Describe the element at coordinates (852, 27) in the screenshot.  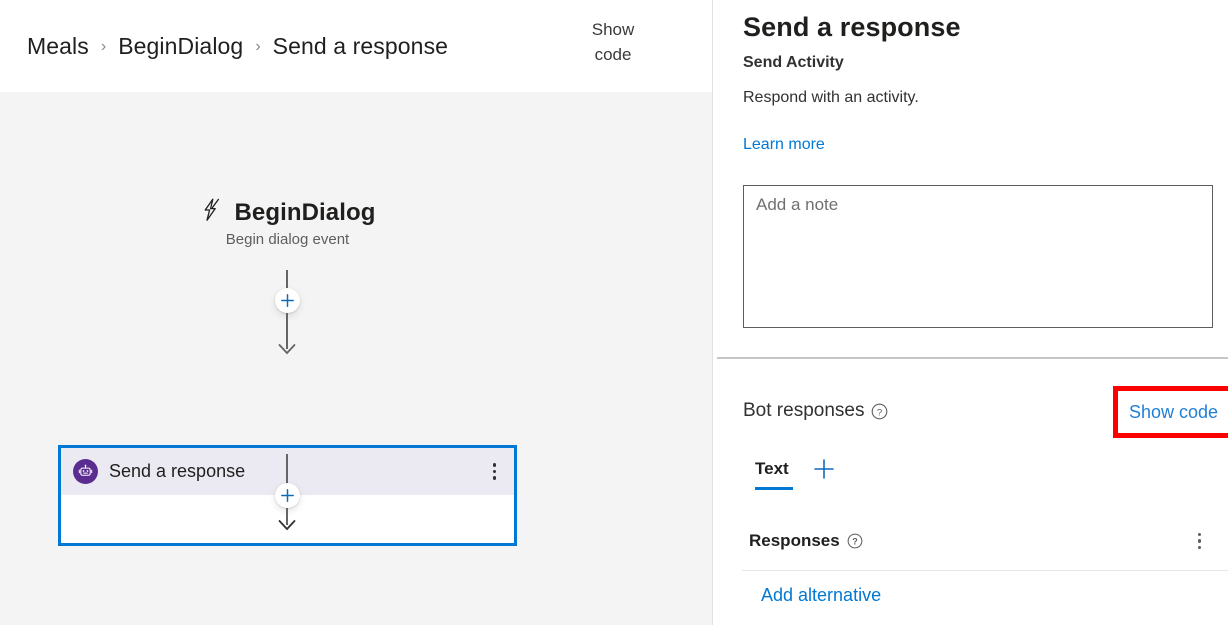
I see `page-title: Send a response` at that location.